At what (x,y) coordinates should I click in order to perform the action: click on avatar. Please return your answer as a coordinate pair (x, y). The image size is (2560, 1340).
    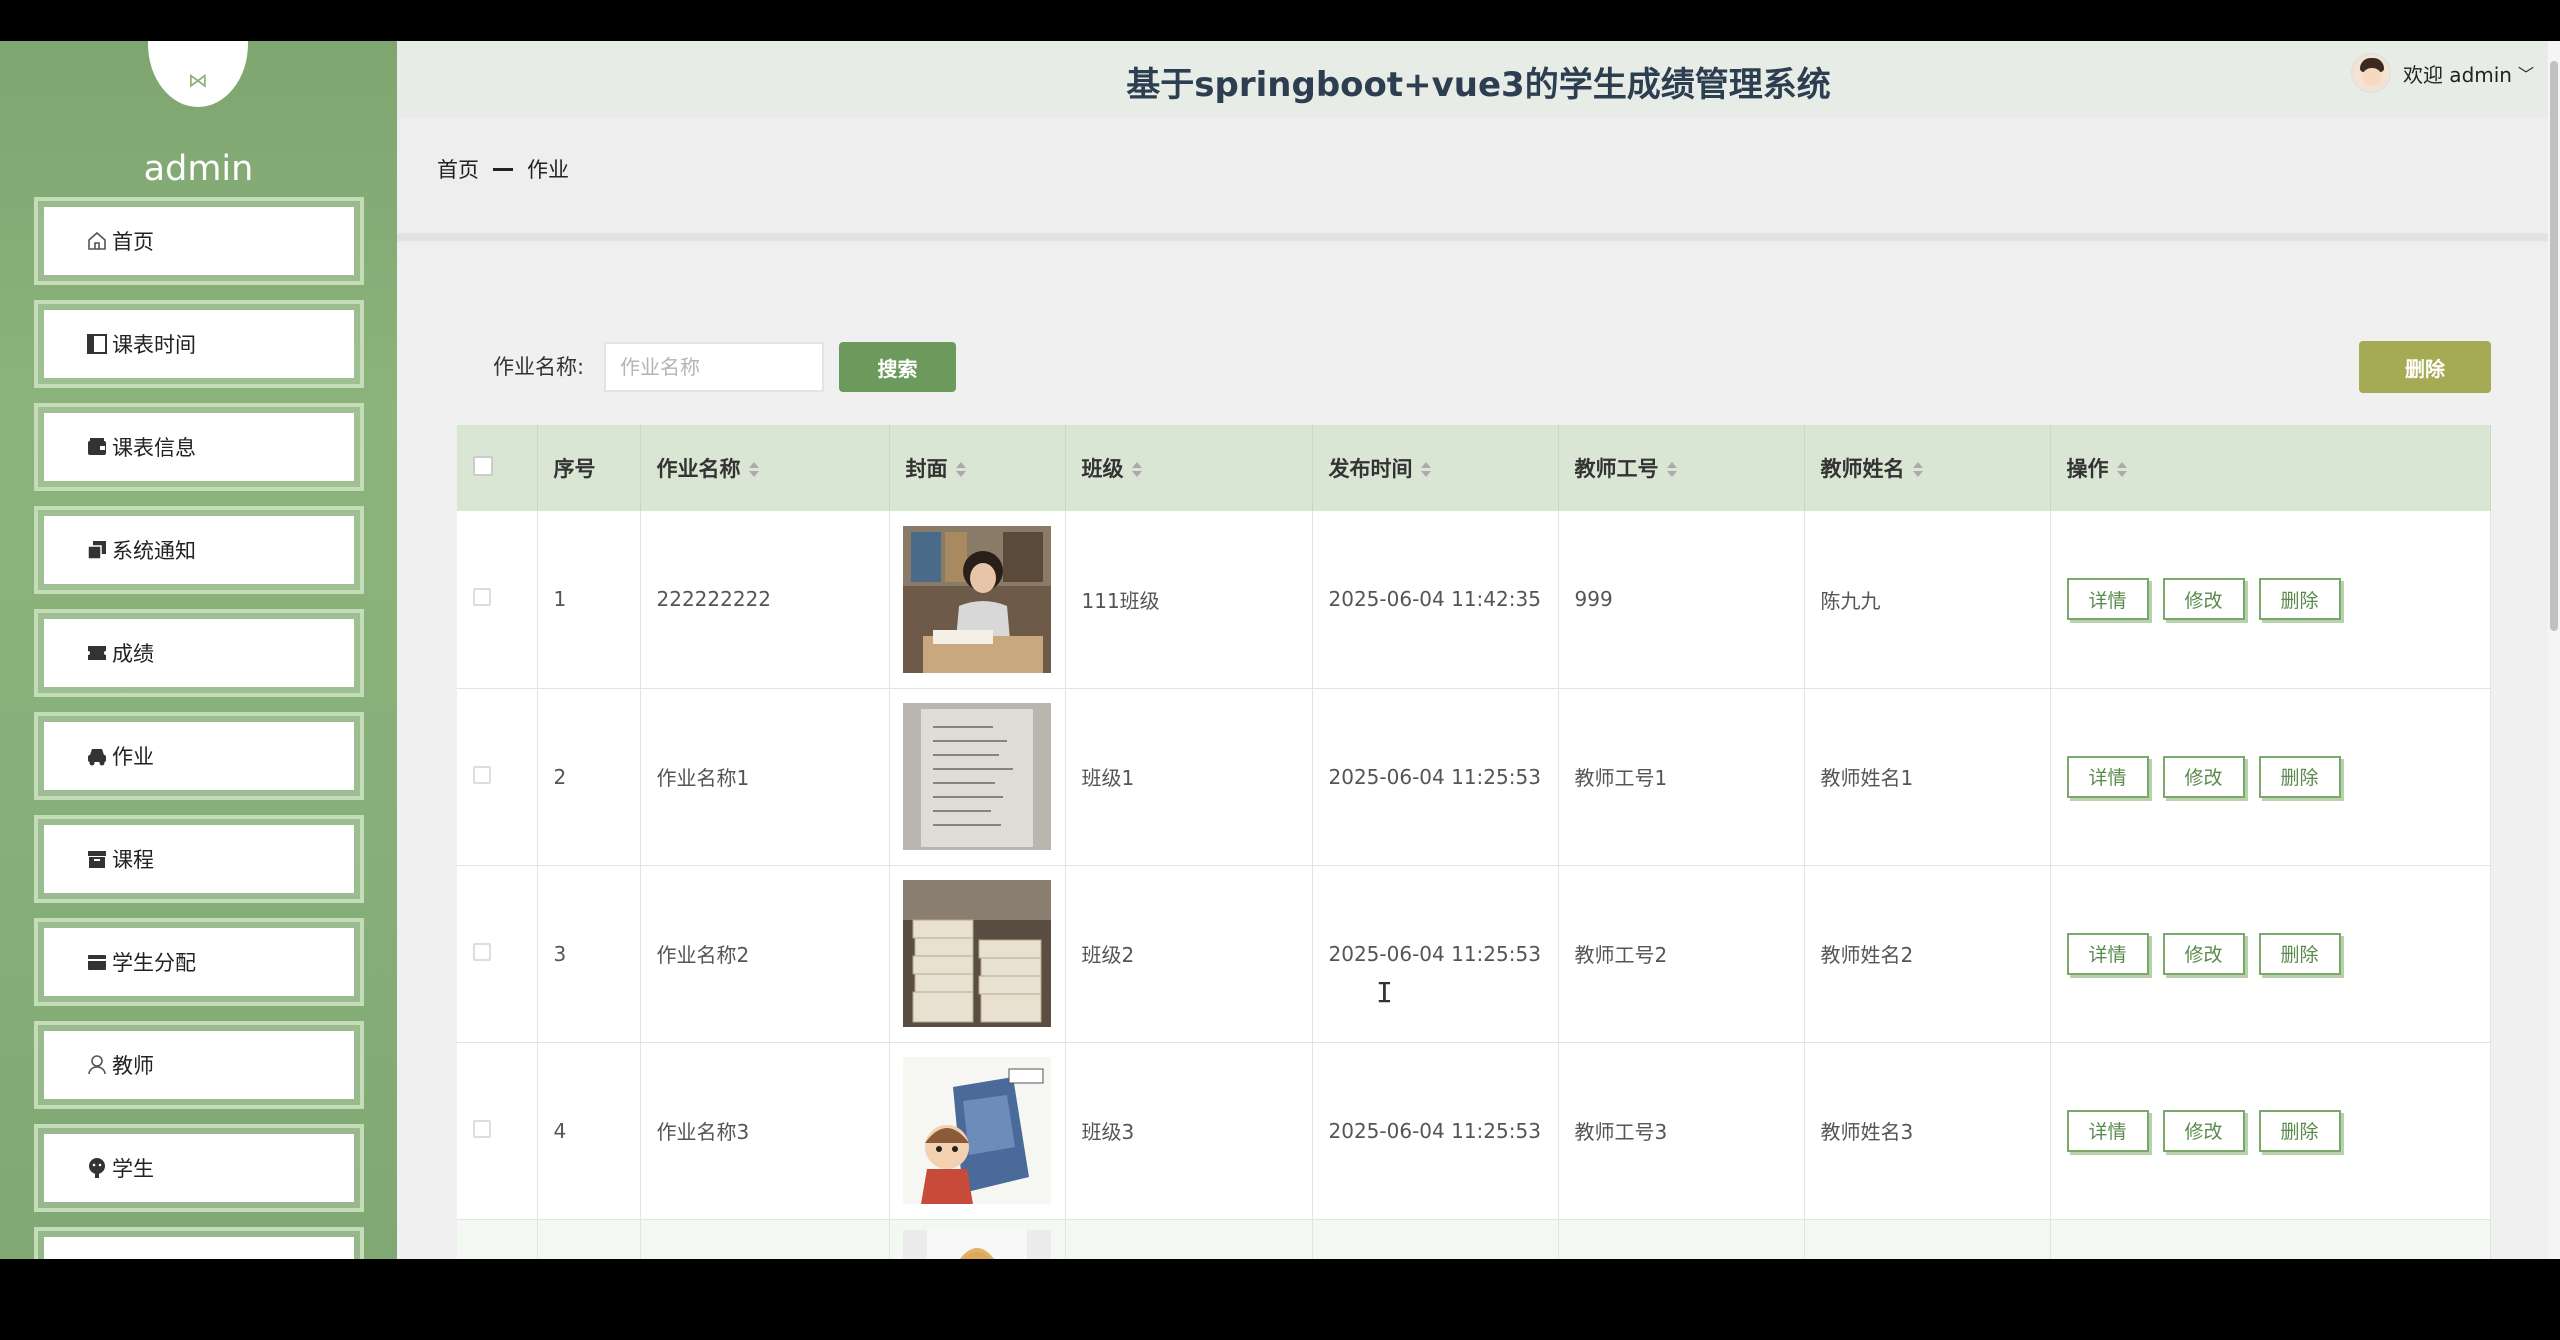
    Looking at the image, I should click on (2370, 73).